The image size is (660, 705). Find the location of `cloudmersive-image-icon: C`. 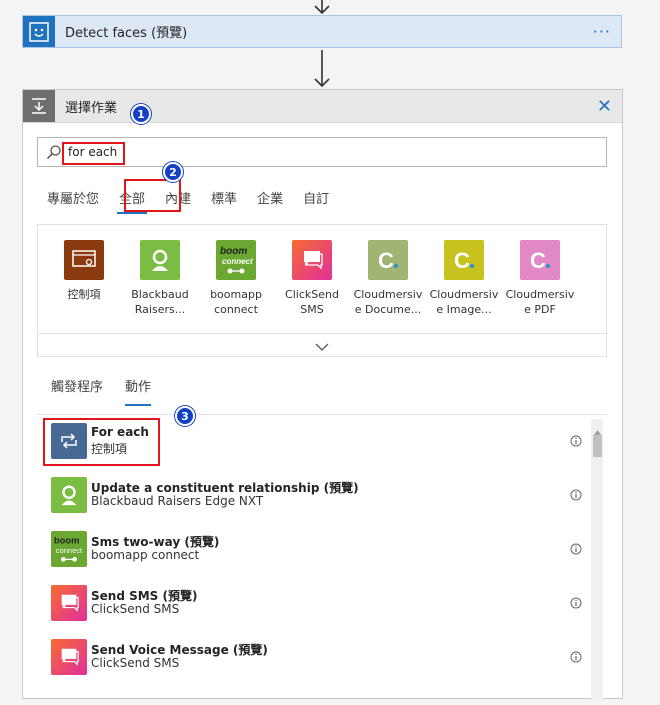

cloudmersive-image-icon: C is located at coordinates (464, 260).